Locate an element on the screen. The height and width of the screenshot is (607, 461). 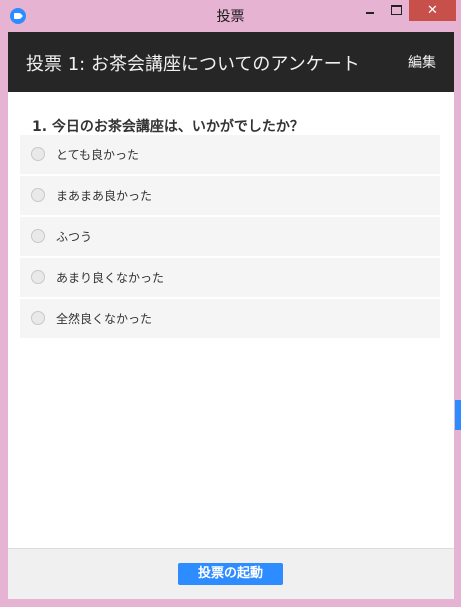
minimize-button is located at coordinates (370, 10).